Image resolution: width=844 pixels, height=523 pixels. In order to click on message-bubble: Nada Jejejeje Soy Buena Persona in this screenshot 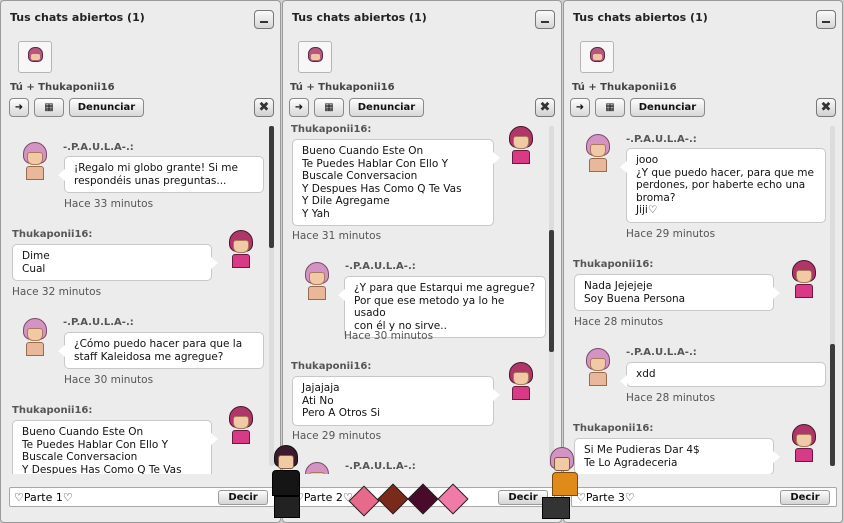, I will do `click(677, 292)`.